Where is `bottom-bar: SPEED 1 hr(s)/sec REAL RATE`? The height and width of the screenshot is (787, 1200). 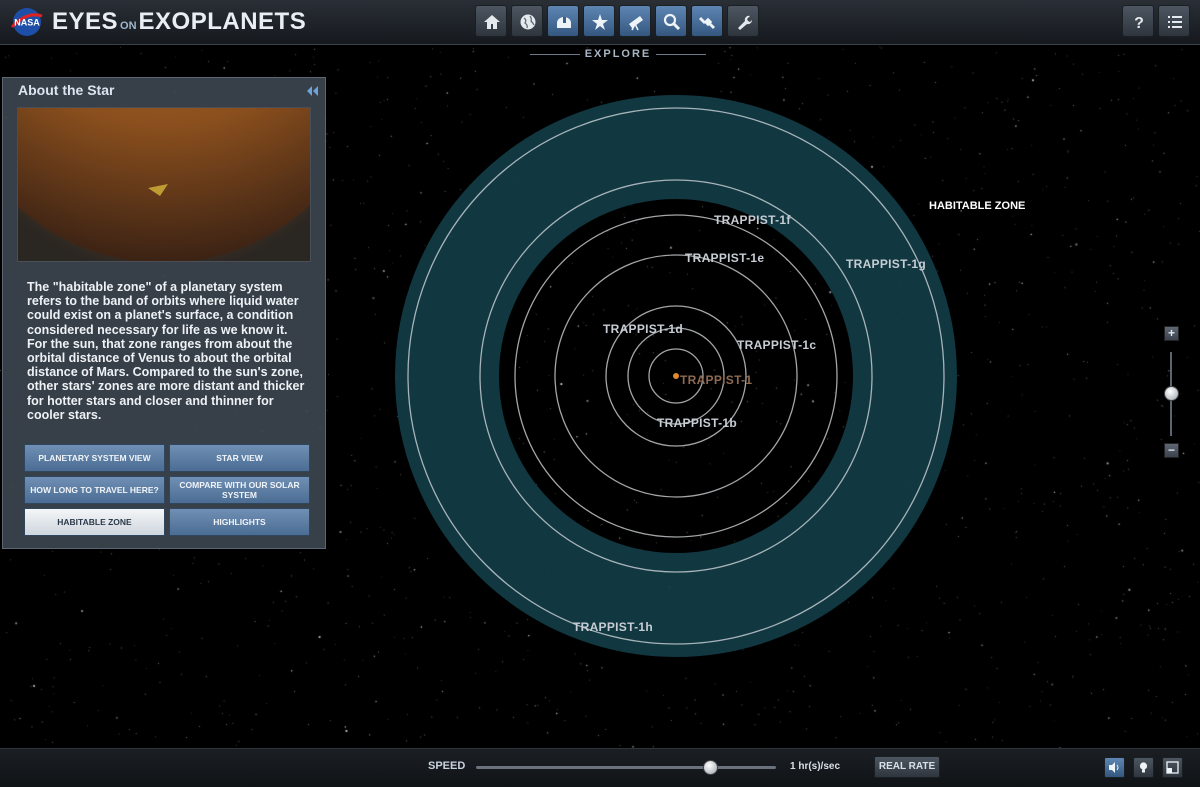 bottom-bar: SPEED 1 hr(s)/sec REAL RATE is located at coordinates (600, 767).